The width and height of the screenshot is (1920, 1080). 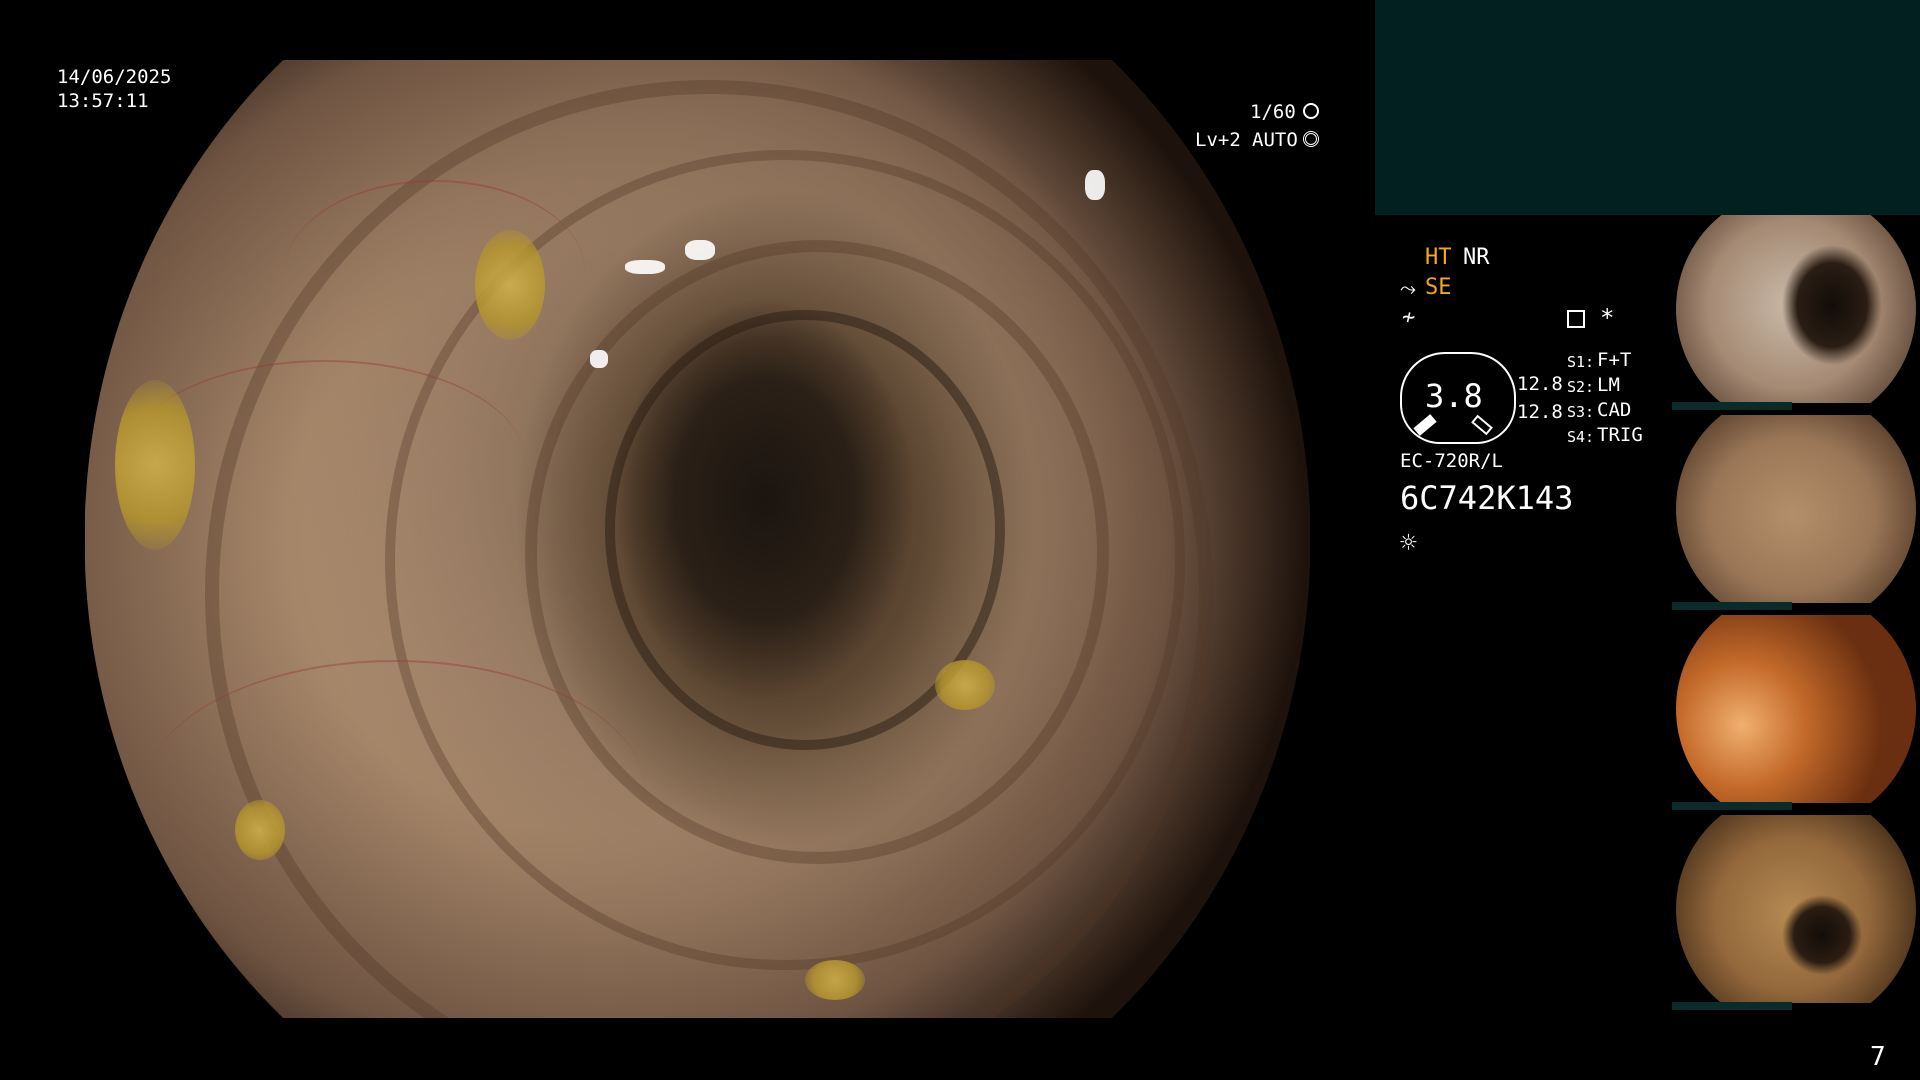 What do you see at coordinates (1273, 112) in the screenshot?
I see `shutter-speed: 1/60` at bounding box center [1273, 112].